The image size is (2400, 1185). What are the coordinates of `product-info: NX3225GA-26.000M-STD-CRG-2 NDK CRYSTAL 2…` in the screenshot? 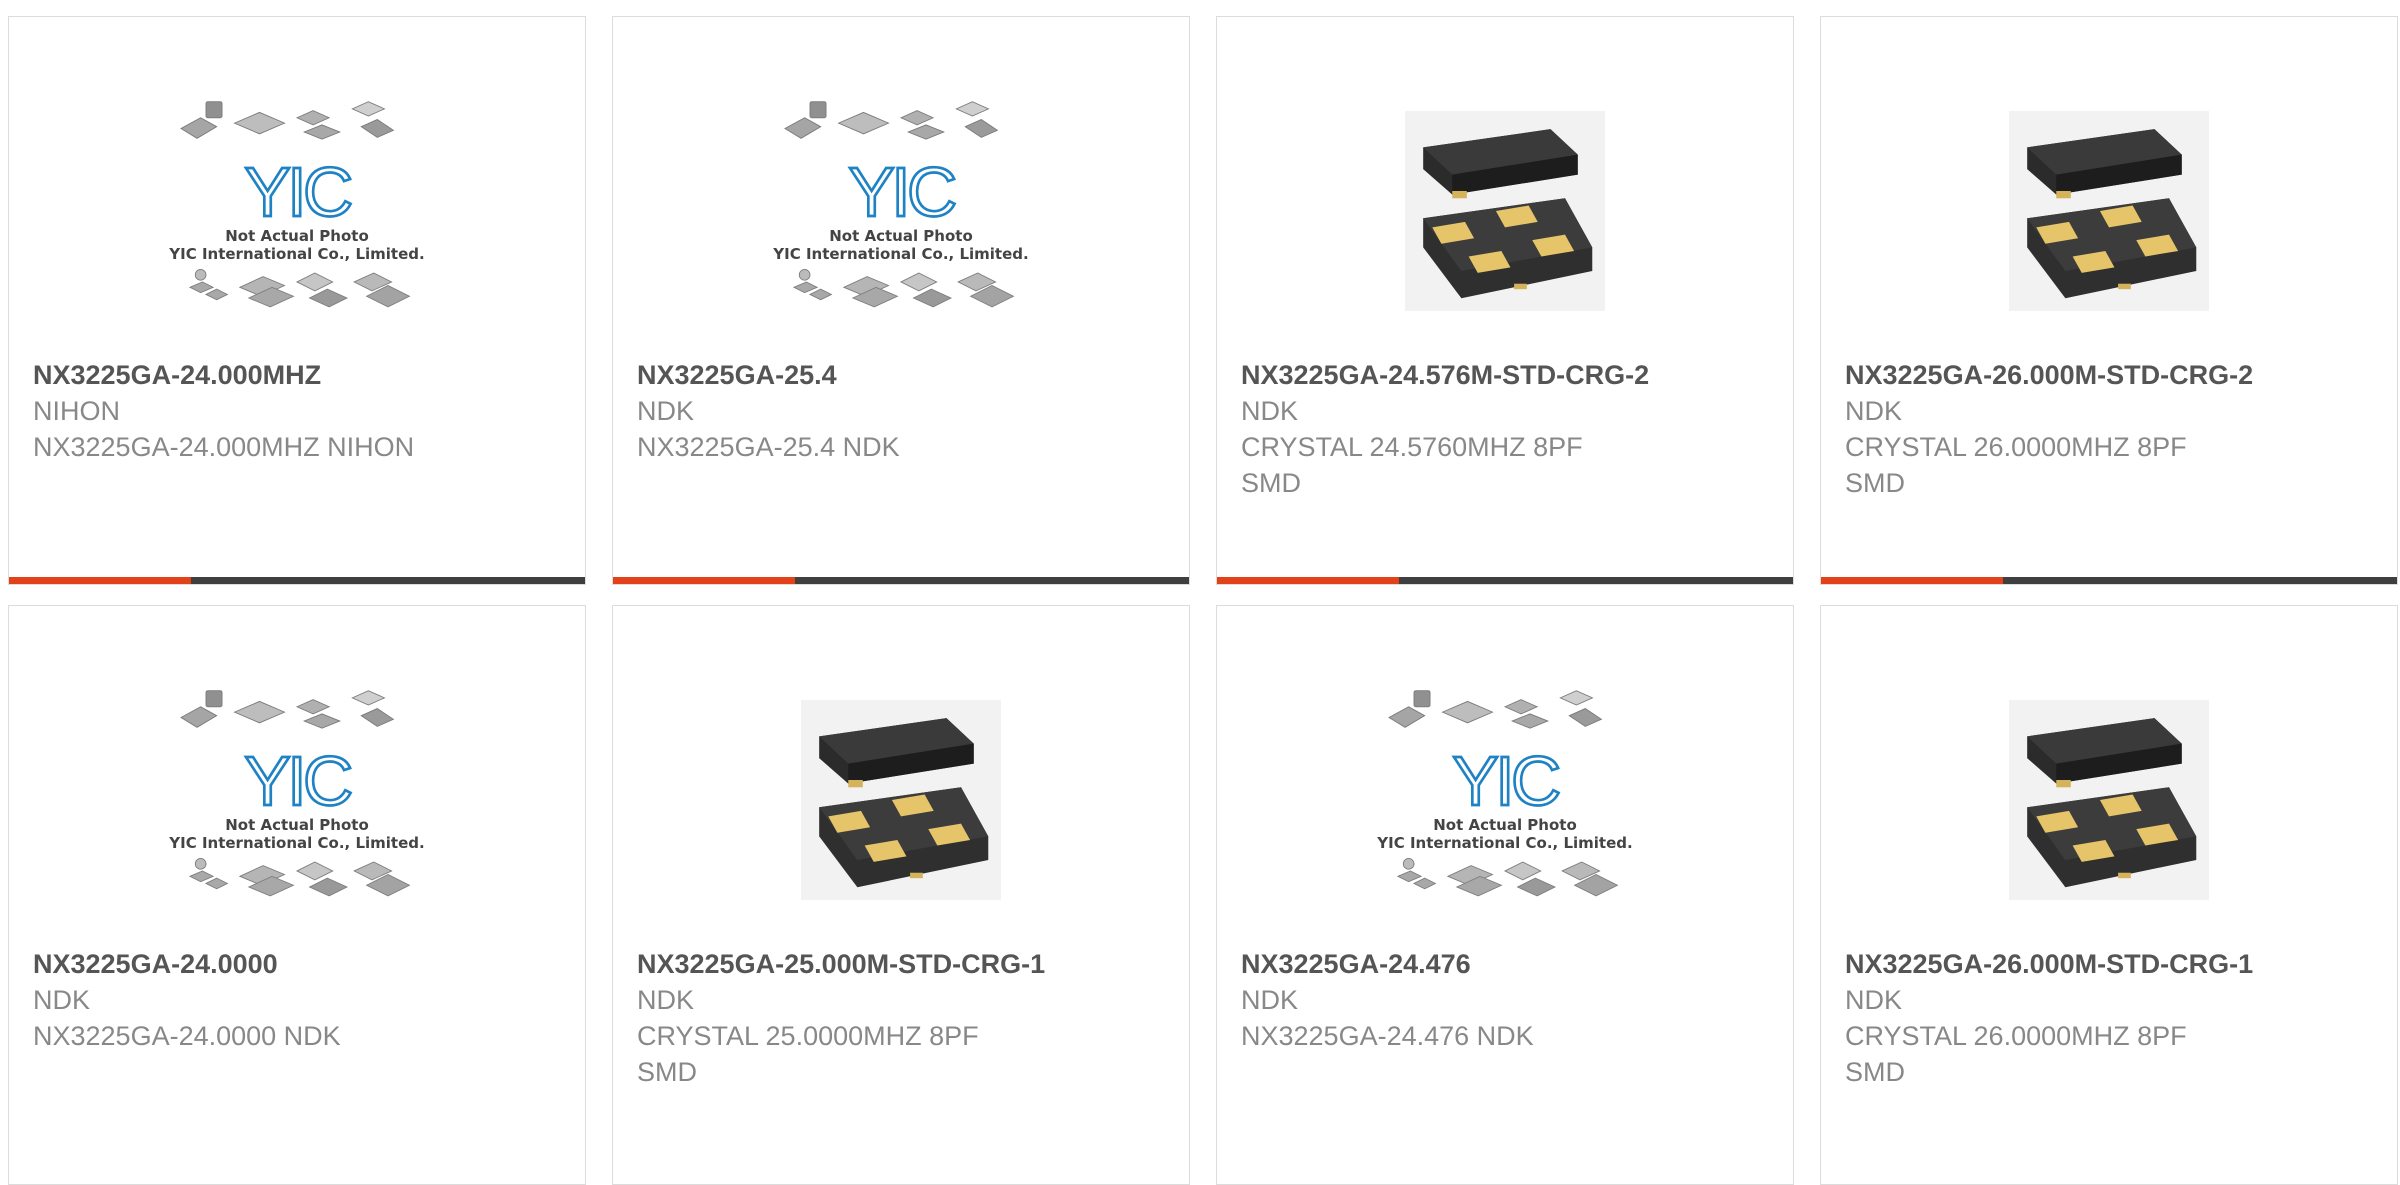 It's located at (2111, 429).